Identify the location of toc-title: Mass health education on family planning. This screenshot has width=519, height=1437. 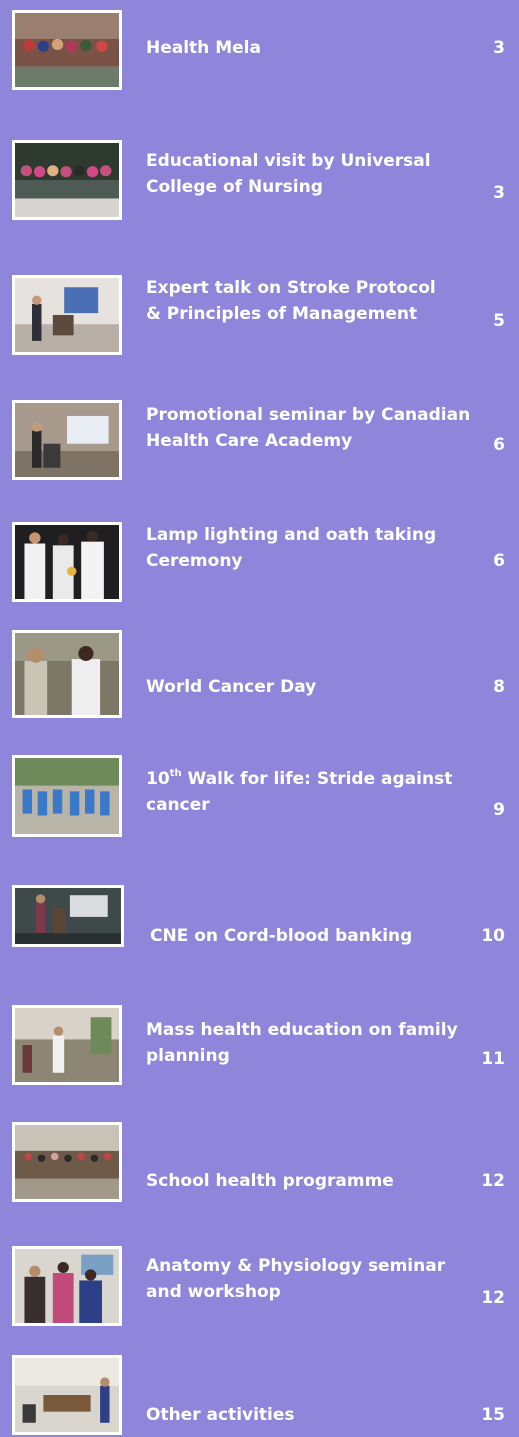
(302, 1043).